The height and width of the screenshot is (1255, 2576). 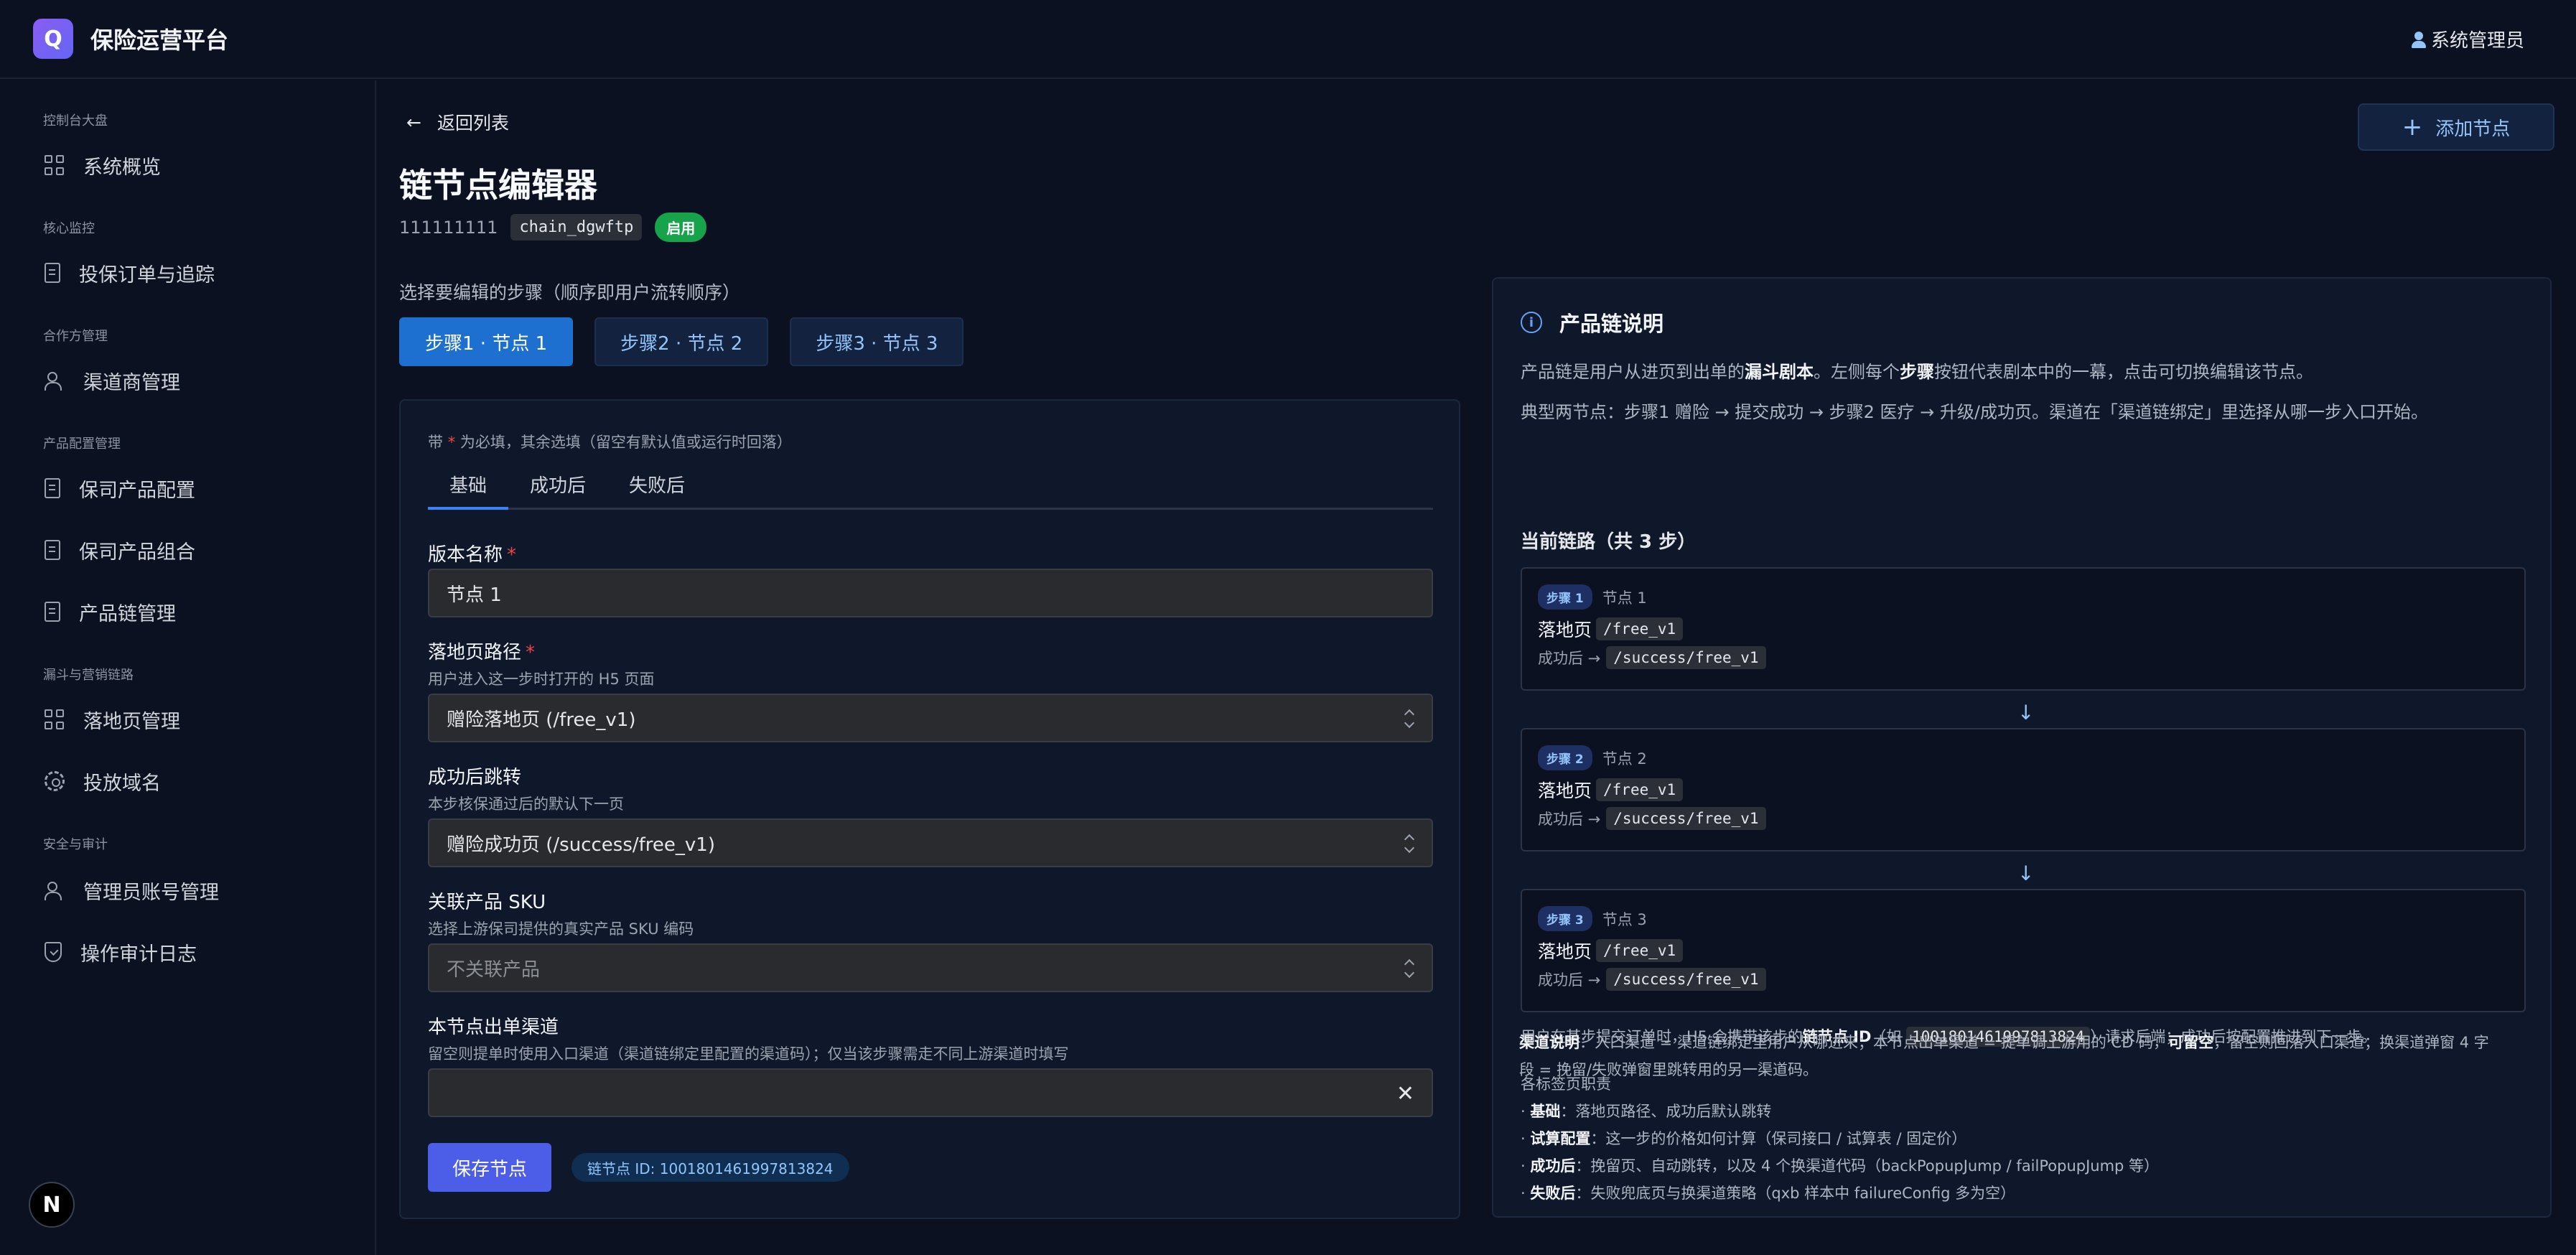 I want to click on node-name: 节点 2, so click(x=1624, y=759).